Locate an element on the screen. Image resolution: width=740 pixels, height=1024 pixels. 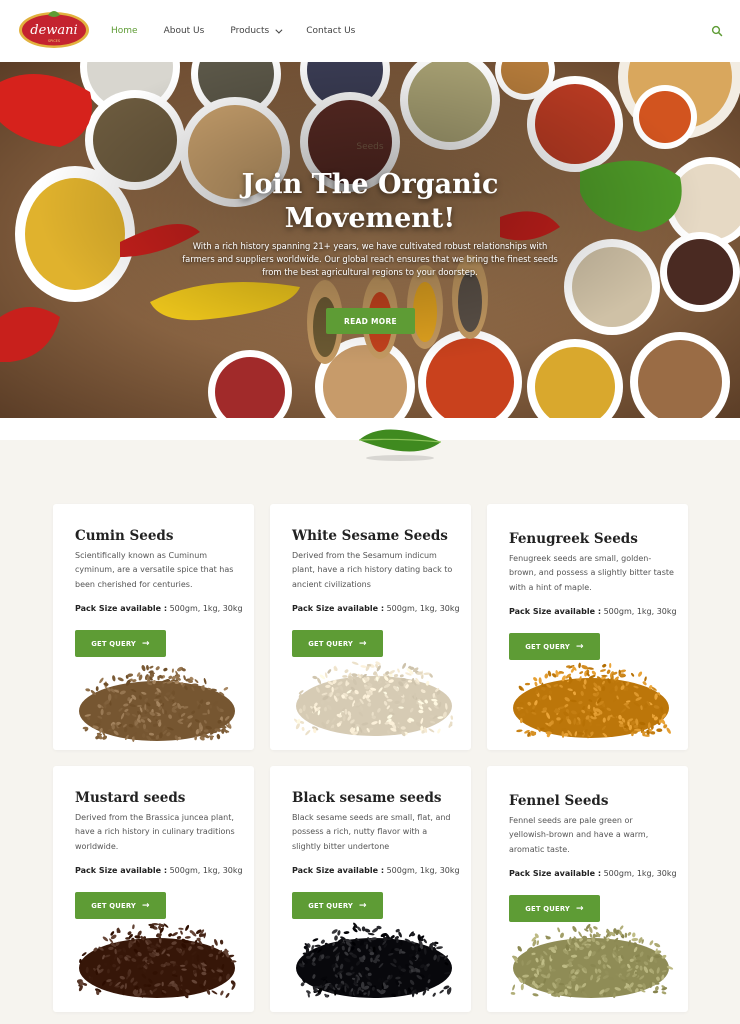
hero-tagline: Seeds is located at coordinates (370, 147).